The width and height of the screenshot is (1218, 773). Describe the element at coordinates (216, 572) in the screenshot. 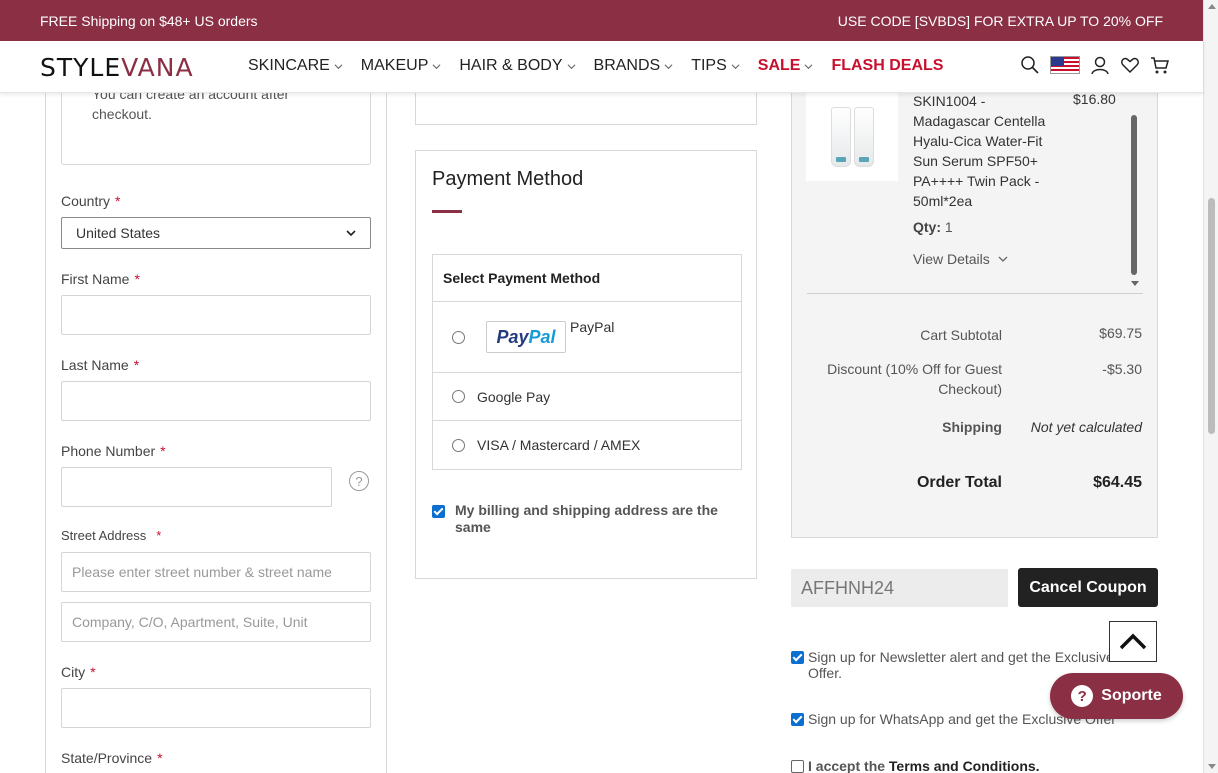

I see `street-address-field: Please enter street number & street name` at that location.